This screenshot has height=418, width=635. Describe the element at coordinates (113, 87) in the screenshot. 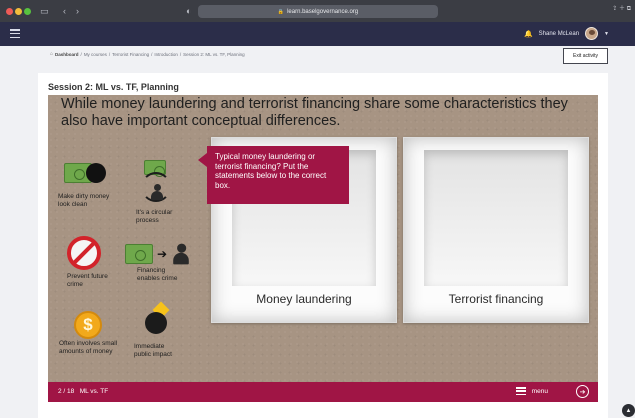

I see `page-title: Session 2: ML vs. TF, Planning` at that location.